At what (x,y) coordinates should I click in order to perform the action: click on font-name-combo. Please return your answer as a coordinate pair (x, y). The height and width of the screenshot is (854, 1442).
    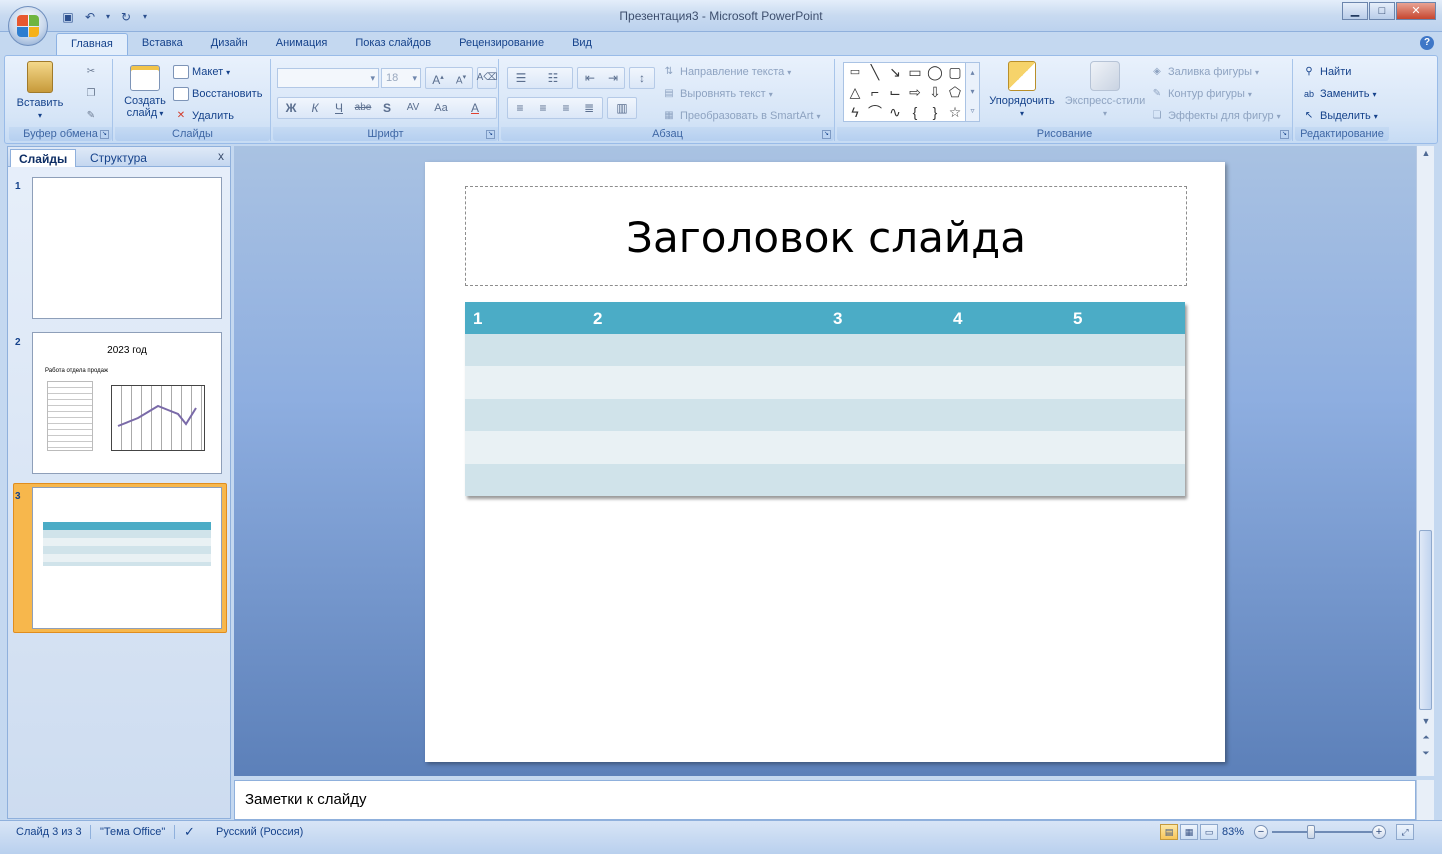
    Looking at the image, I should click on (328, 78).